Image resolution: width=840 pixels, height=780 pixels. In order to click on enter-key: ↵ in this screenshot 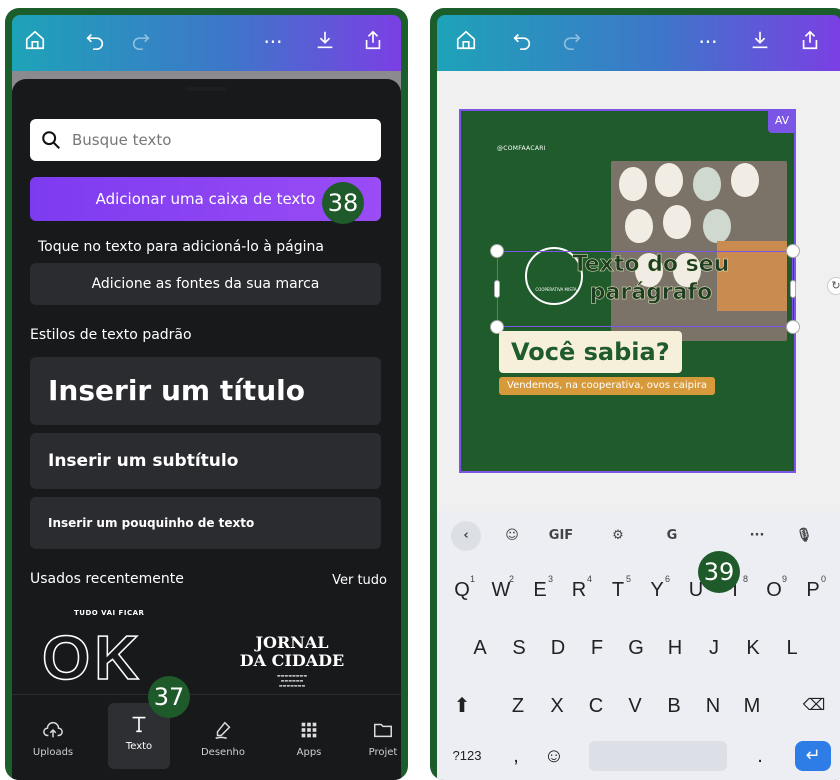, I will do `click(813, 756)`.